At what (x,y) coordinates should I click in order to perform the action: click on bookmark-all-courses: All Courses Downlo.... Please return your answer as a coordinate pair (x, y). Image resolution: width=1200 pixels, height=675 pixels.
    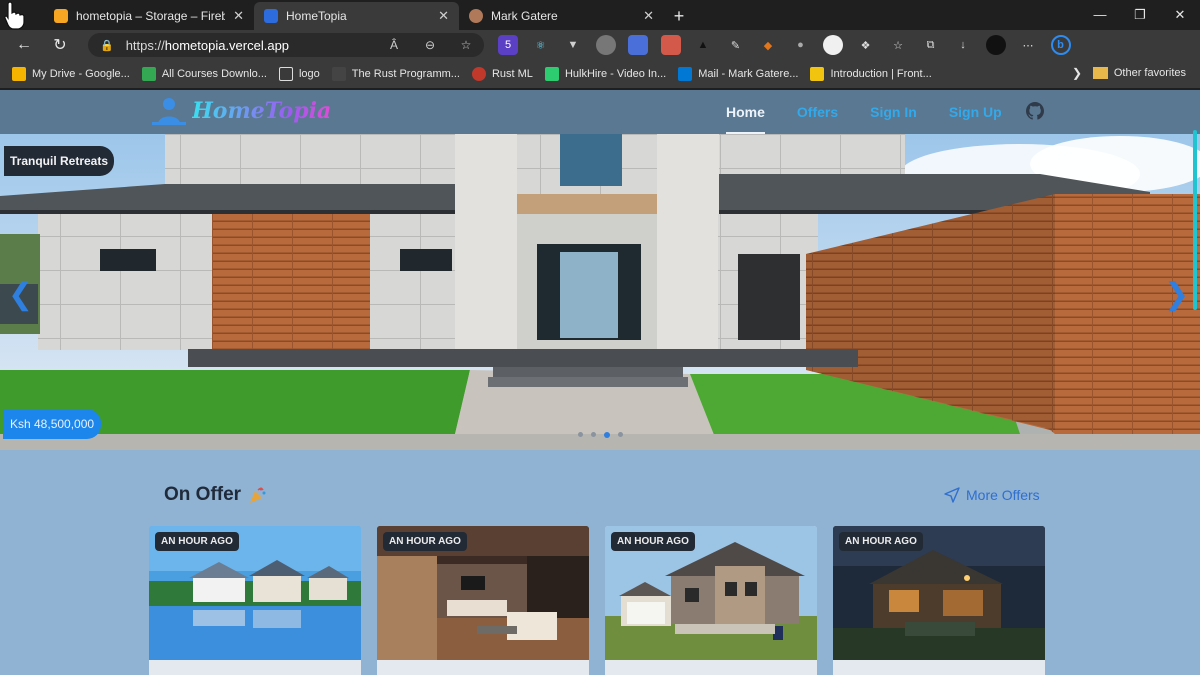
    Looking at the image, I should click on (204, 74).